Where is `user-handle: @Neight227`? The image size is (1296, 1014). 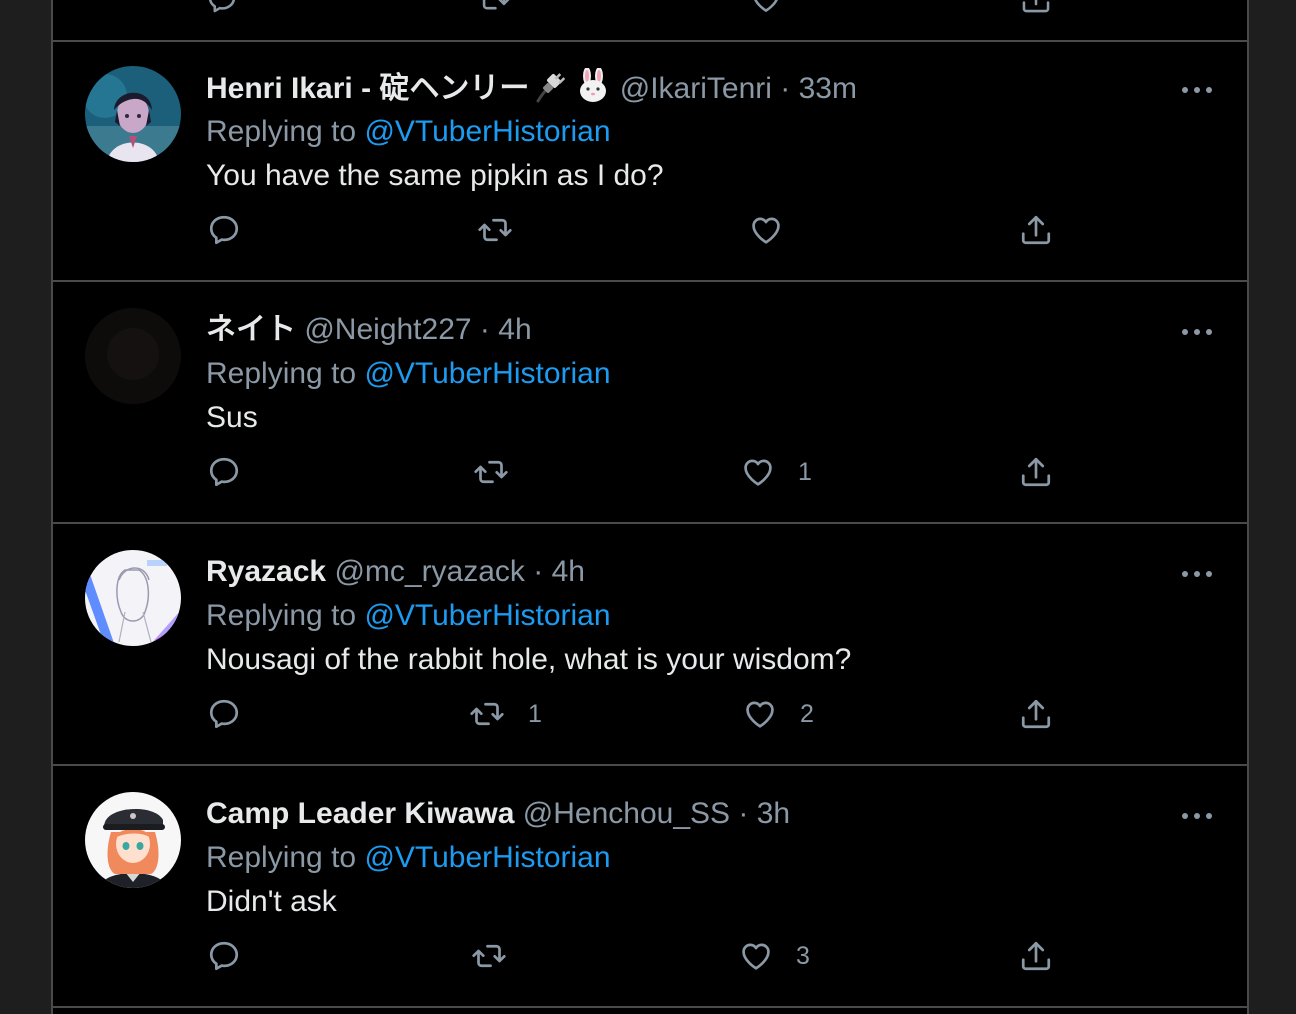 user-handle: @Neight227 is located at coordinates (387, 329).